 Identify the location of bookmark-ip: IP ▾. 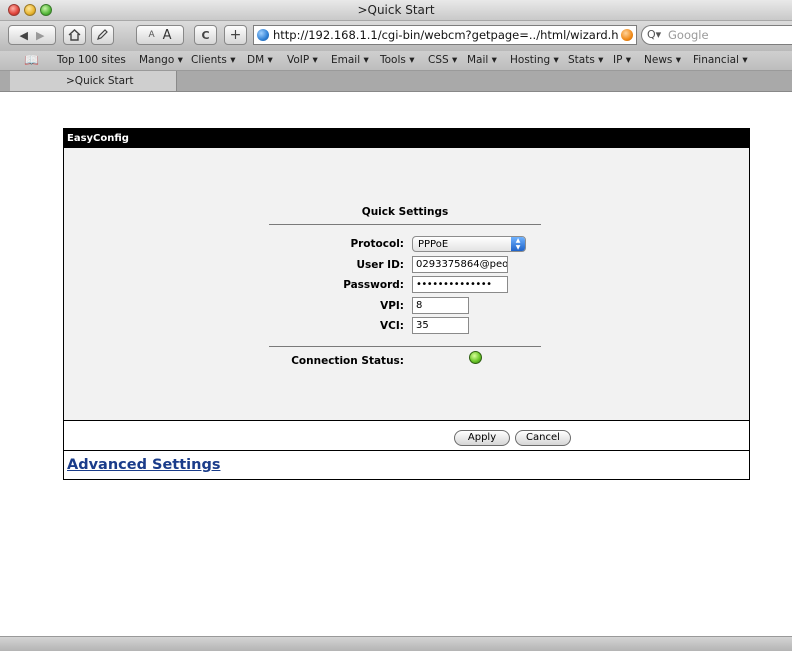
(622, 60).